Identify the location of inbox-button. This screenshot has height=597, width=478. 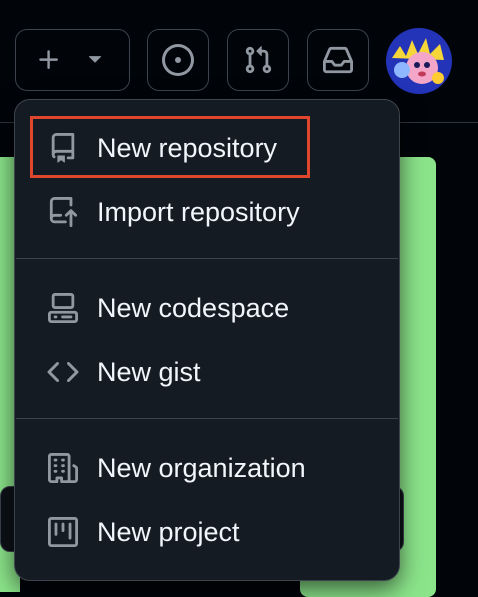
(338, 60).